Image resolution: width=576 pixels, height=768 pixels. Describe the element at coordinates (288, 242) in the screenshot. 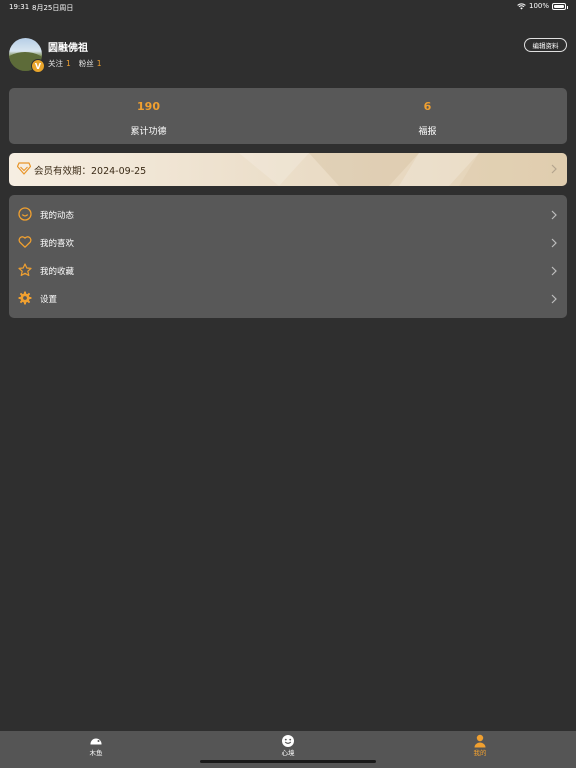

I see `menu-item-my-likes: 我的喜欢` at that location.